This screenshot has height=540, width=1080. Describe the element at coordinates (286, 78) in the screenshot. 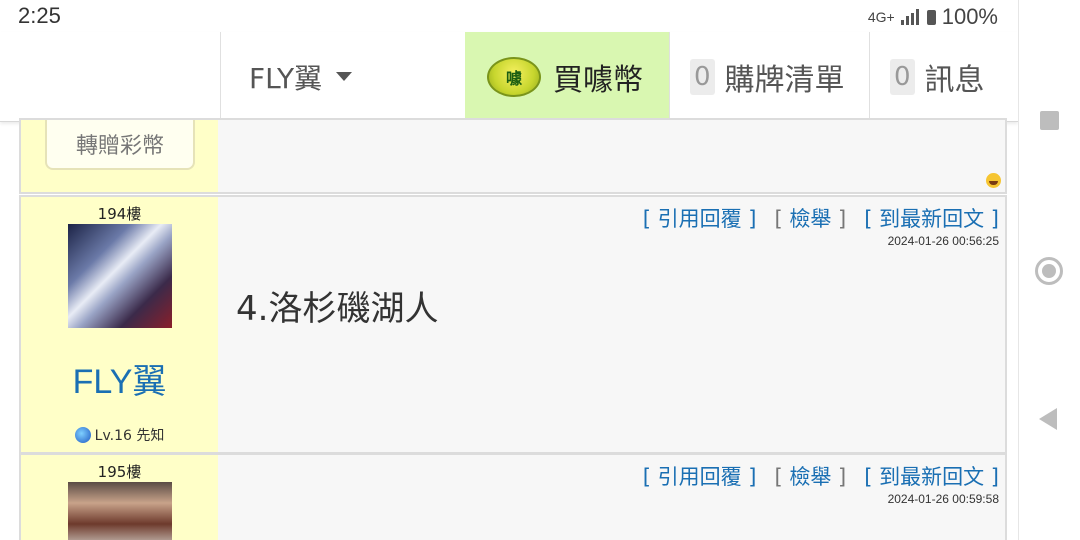

I see `user-menu-label: FLY翼` at that location.